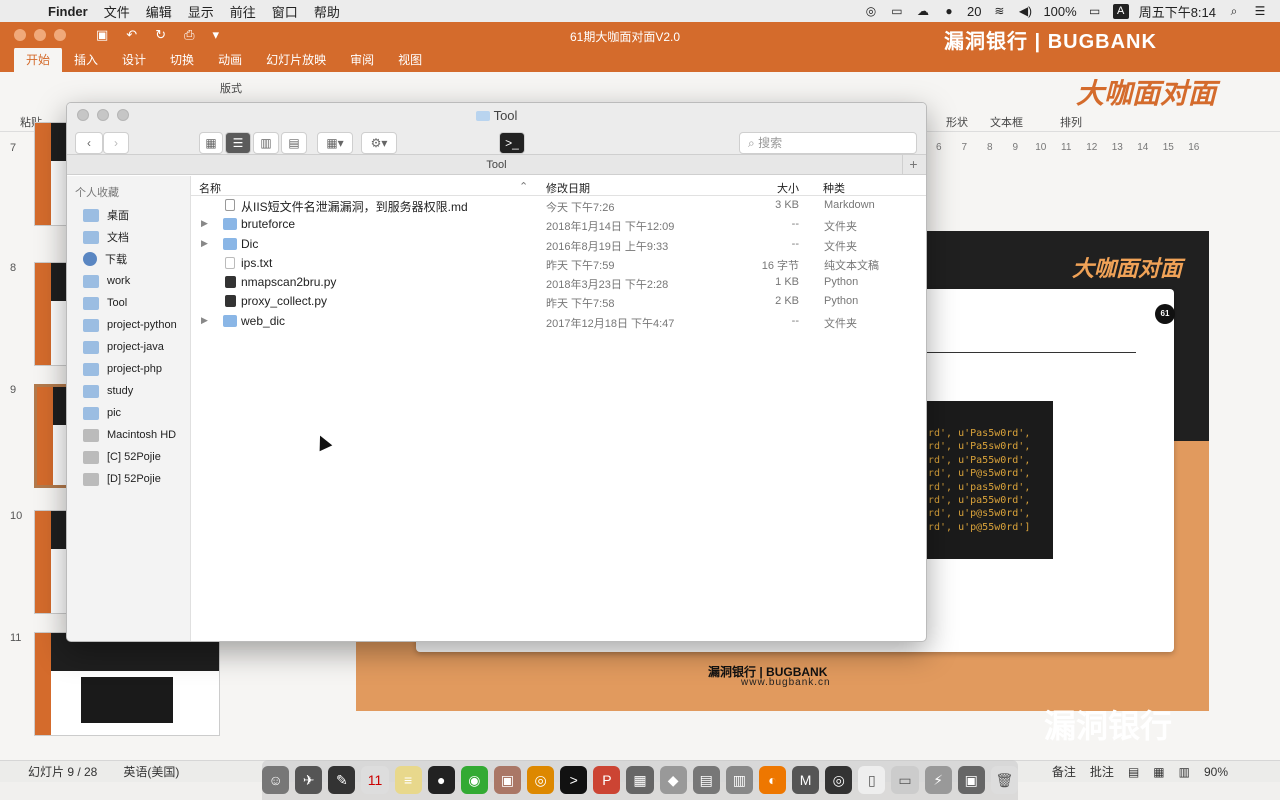  Describe the element at coordinates (806, 780) in the screenshot. I see `app-icon: M` at that location.